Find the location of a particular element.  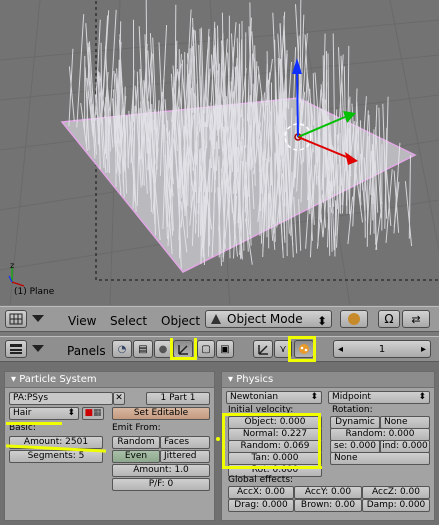

integrator-select: Midpoint ⬍ is located at coordinates (379, 397).